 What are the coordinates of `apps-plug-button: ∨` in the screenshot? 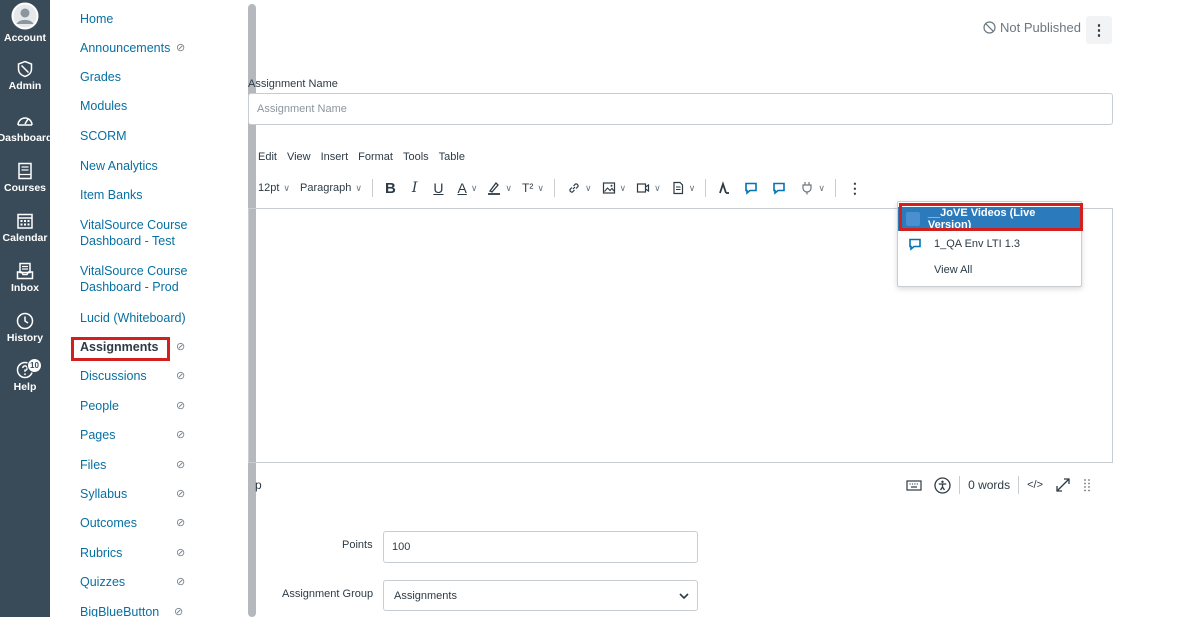 It's located at (812, 188).